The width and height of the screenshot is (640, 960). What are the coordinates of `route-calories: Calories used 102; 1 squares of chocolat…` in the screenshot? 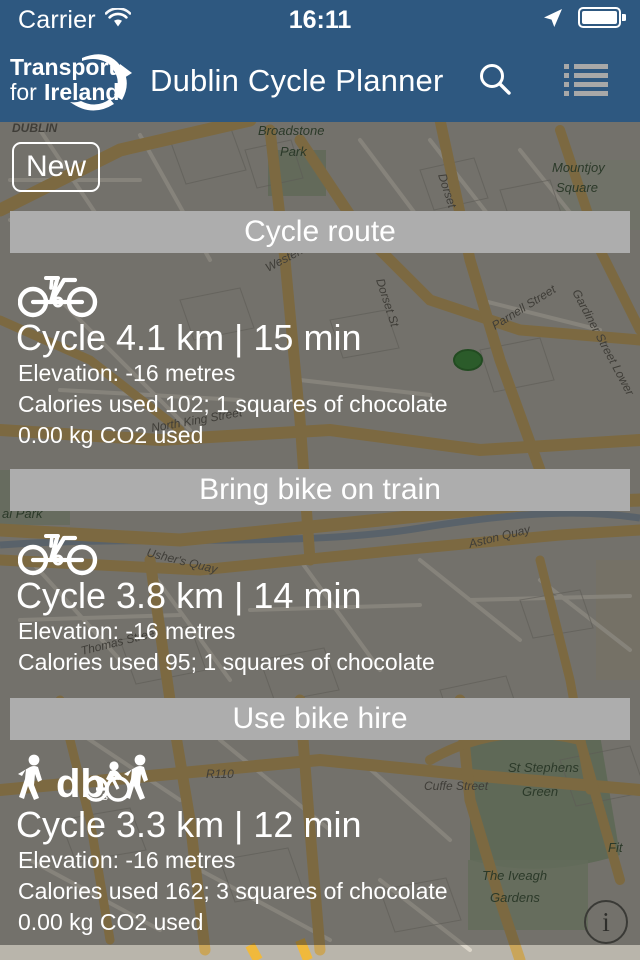 It's located at (233, 404).